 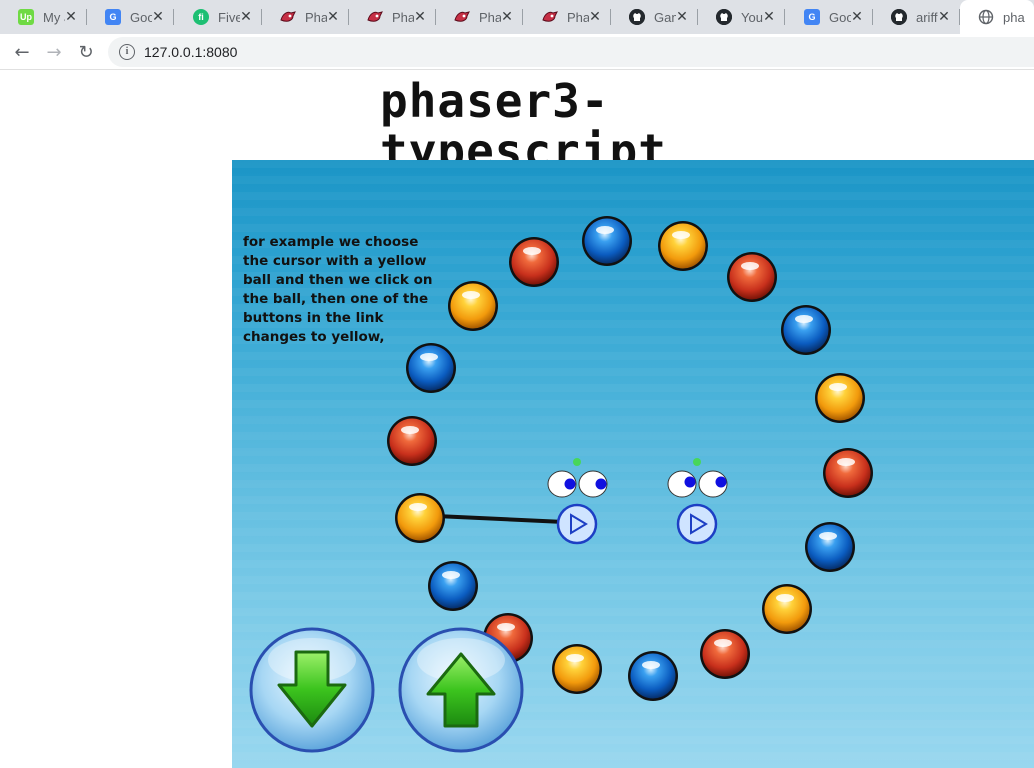 I want to click on play-button-right, so click(x=697, y=524).